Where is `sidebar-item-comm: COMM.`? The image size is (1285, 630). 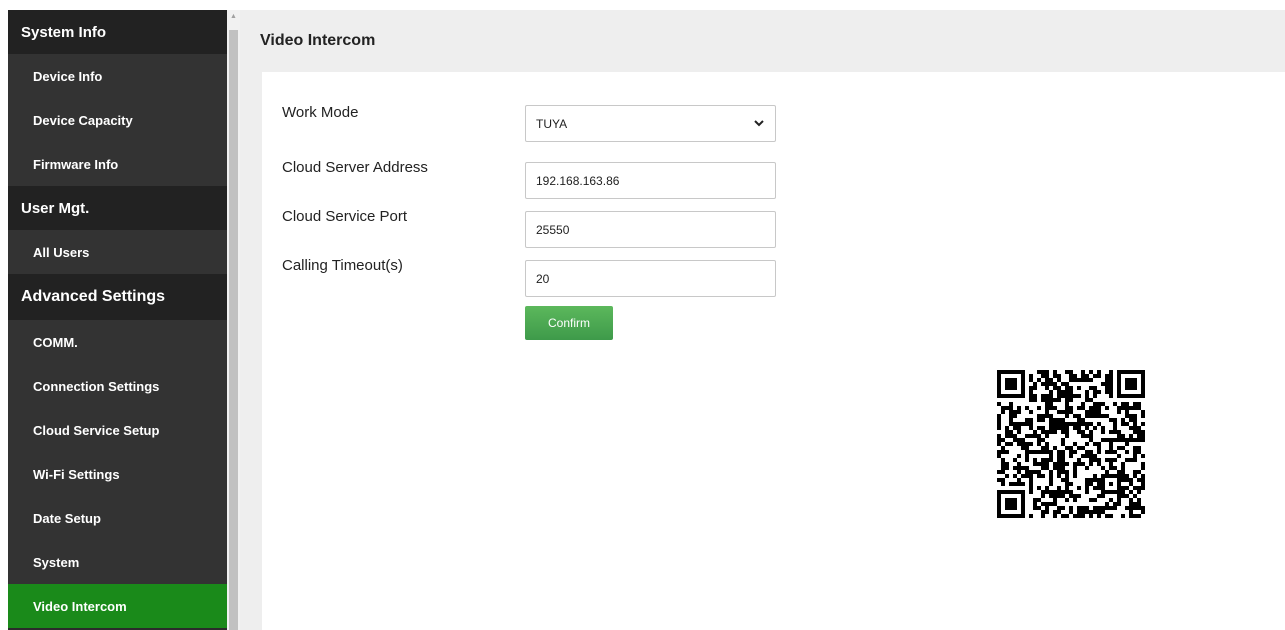
sidebar-item-comm: COMM. is located at coordinates (117, 342).